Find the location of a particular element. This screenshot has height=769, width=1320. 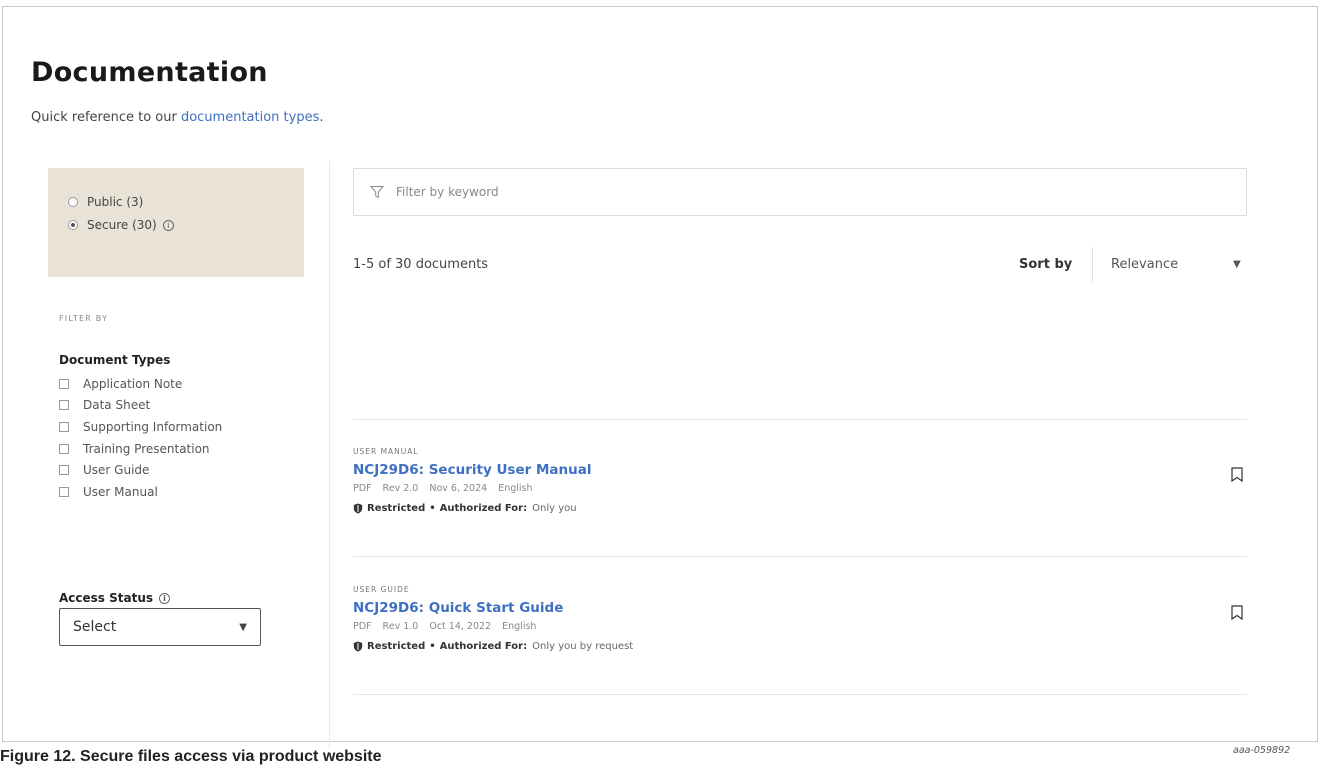

subtitle-period: . is located at coordinates (321, 117).